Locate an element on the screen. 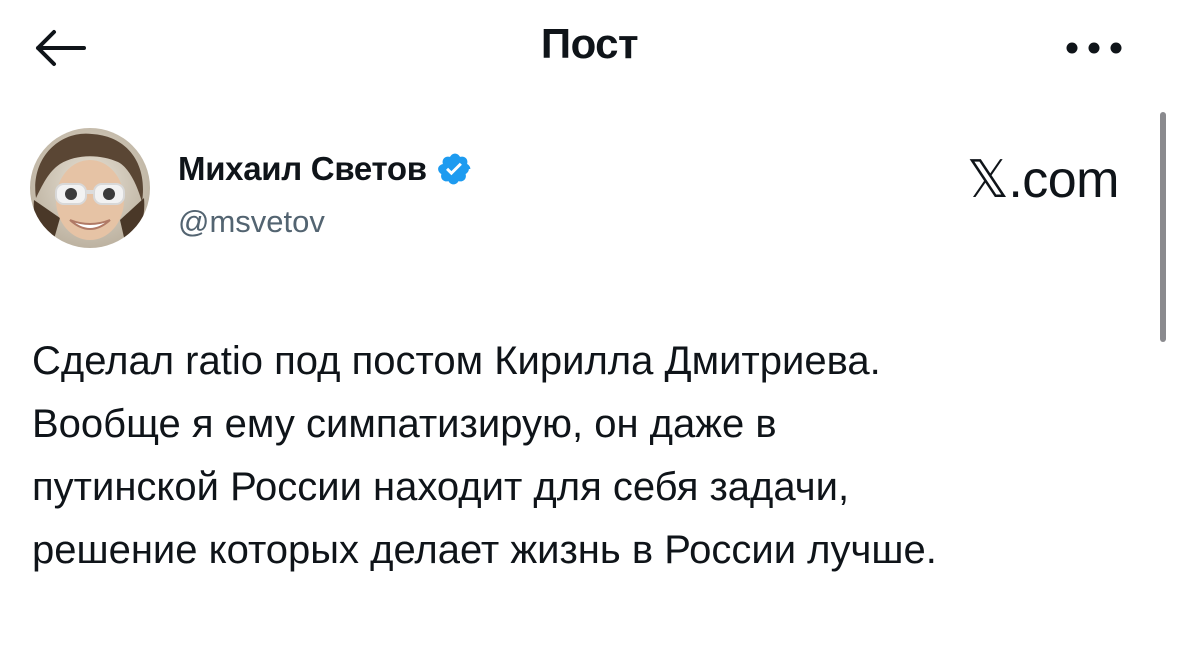  more-options-button is located at coordinates (1094, 48).